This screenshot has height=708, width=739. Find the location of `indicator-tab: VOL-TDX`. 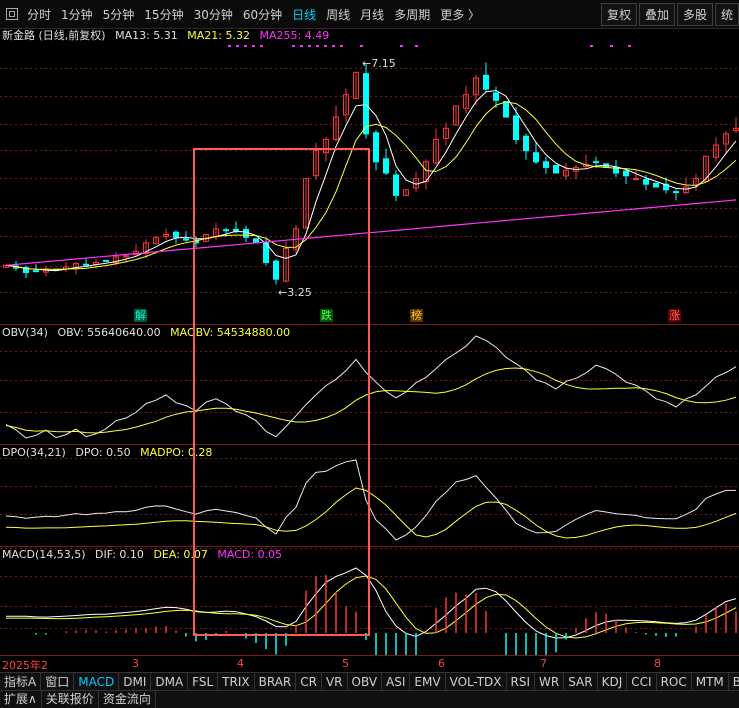

indicator-tab: VOL-TDX is located at coordinates (476, 682).